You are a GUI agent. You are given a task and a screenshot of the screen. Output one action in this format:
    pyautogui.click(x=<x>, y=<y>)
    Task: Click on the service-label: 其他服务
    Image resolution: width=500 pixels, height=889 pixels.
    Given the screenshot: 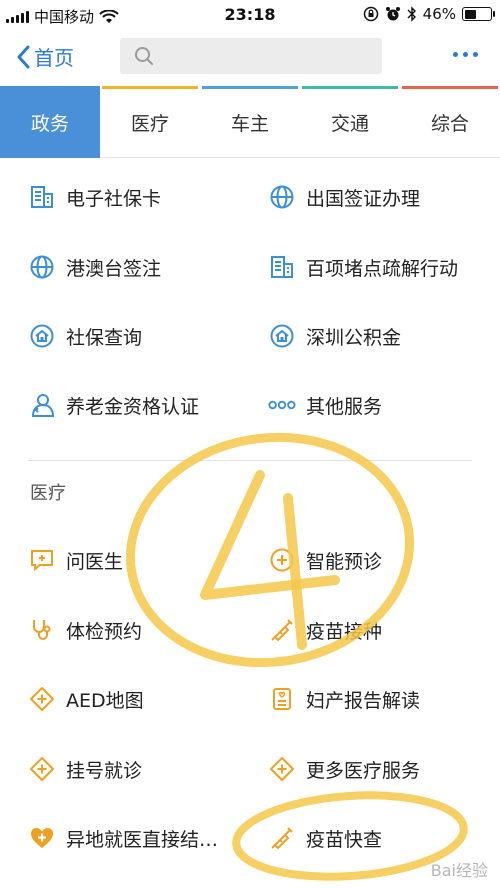 What is the action you would take?
    pyautogui.click(x=344, y=406)
    